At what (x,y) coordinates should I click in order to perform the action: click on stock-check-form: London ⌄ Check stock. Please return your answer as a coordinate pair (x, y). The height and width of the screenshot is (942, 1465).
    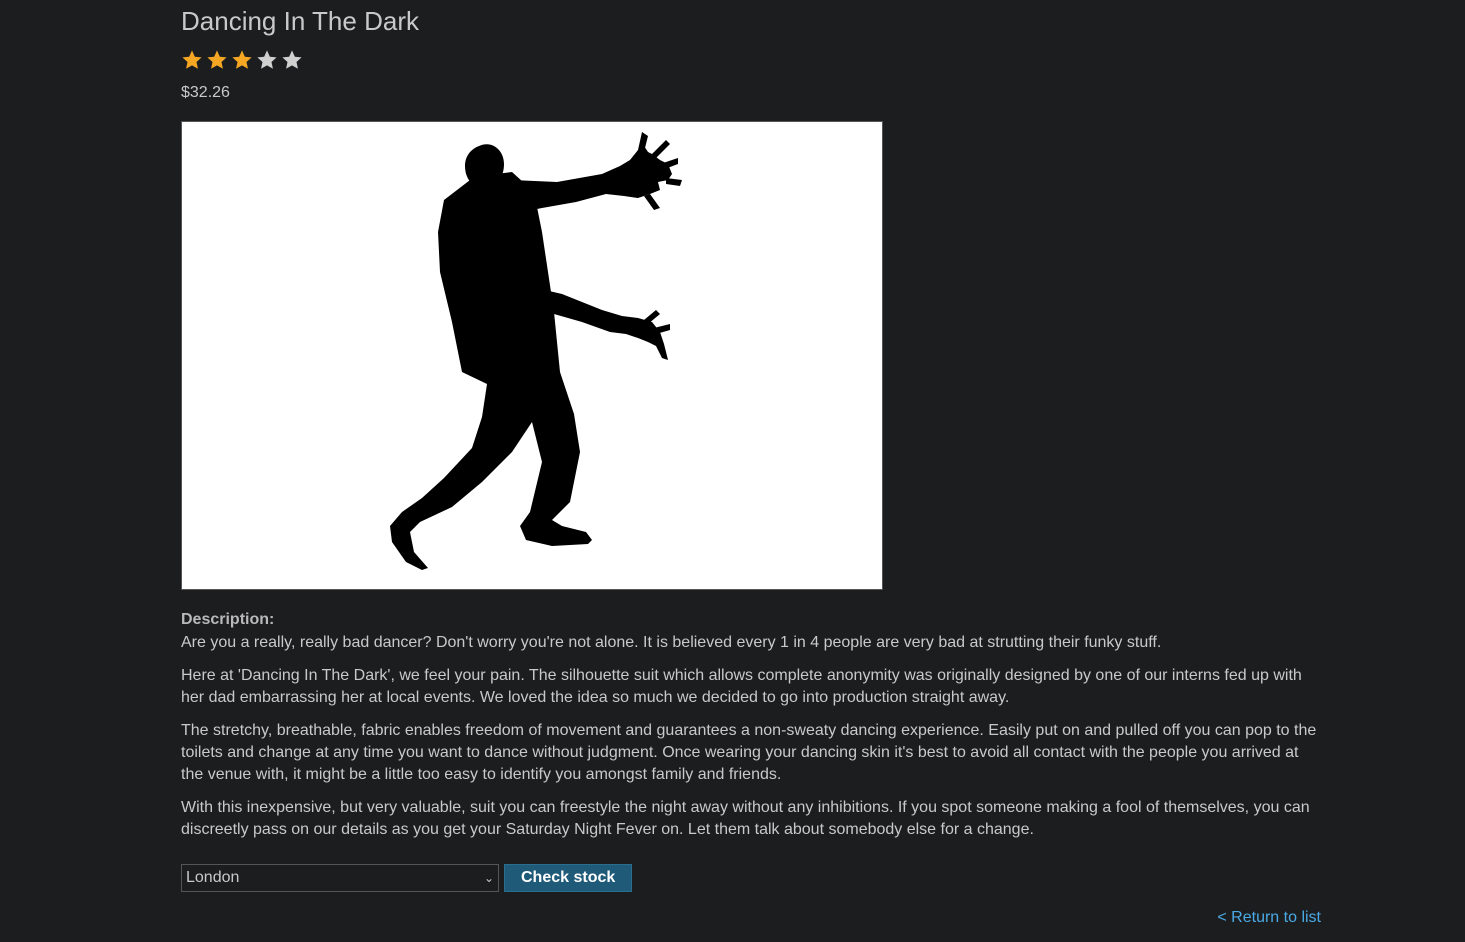
    Looking at the image, I should click on (407, 878).